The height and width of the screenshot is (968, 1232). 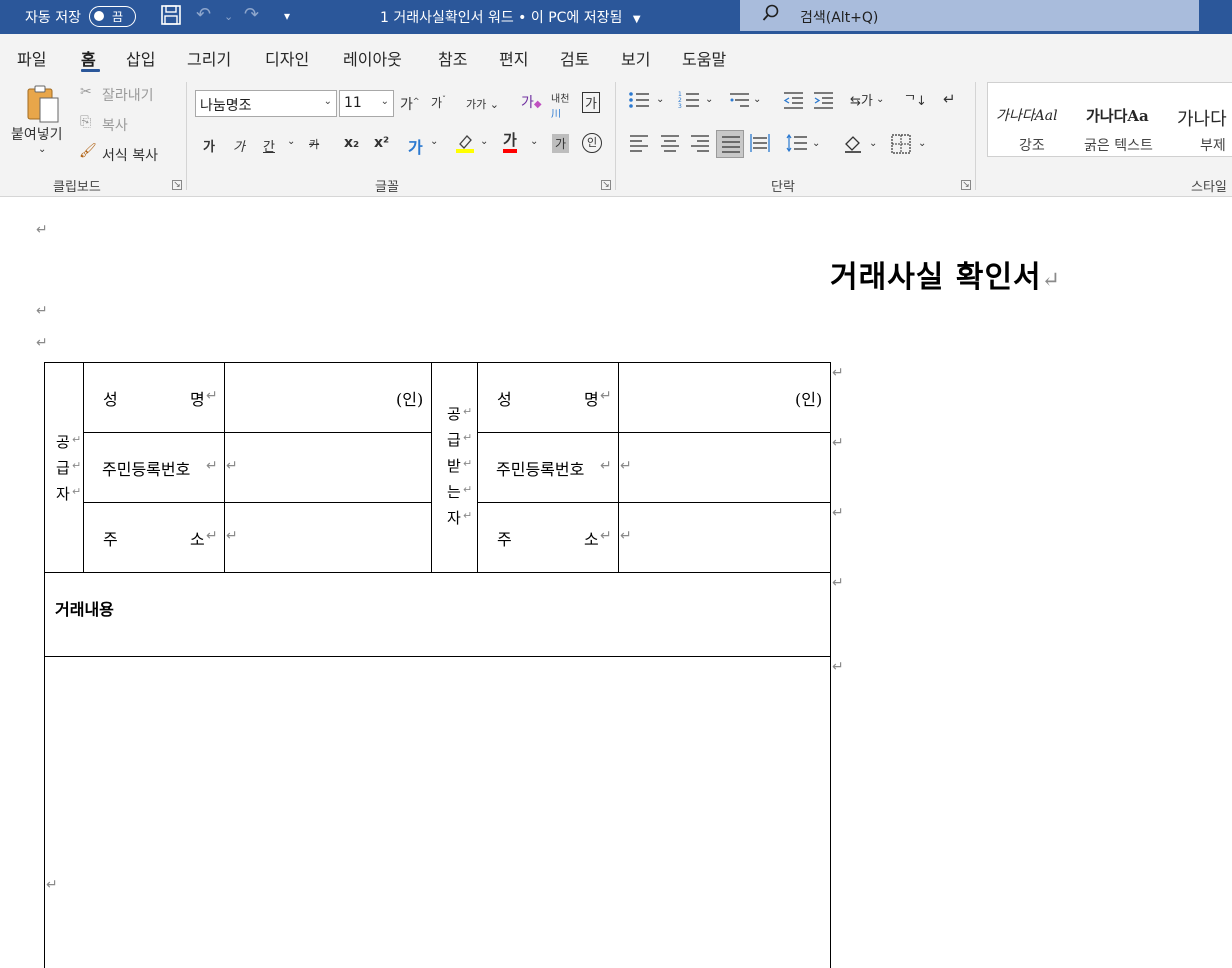 I want to click on highlight-dropdown-icon: ⌄, so click(x=484, y=141).